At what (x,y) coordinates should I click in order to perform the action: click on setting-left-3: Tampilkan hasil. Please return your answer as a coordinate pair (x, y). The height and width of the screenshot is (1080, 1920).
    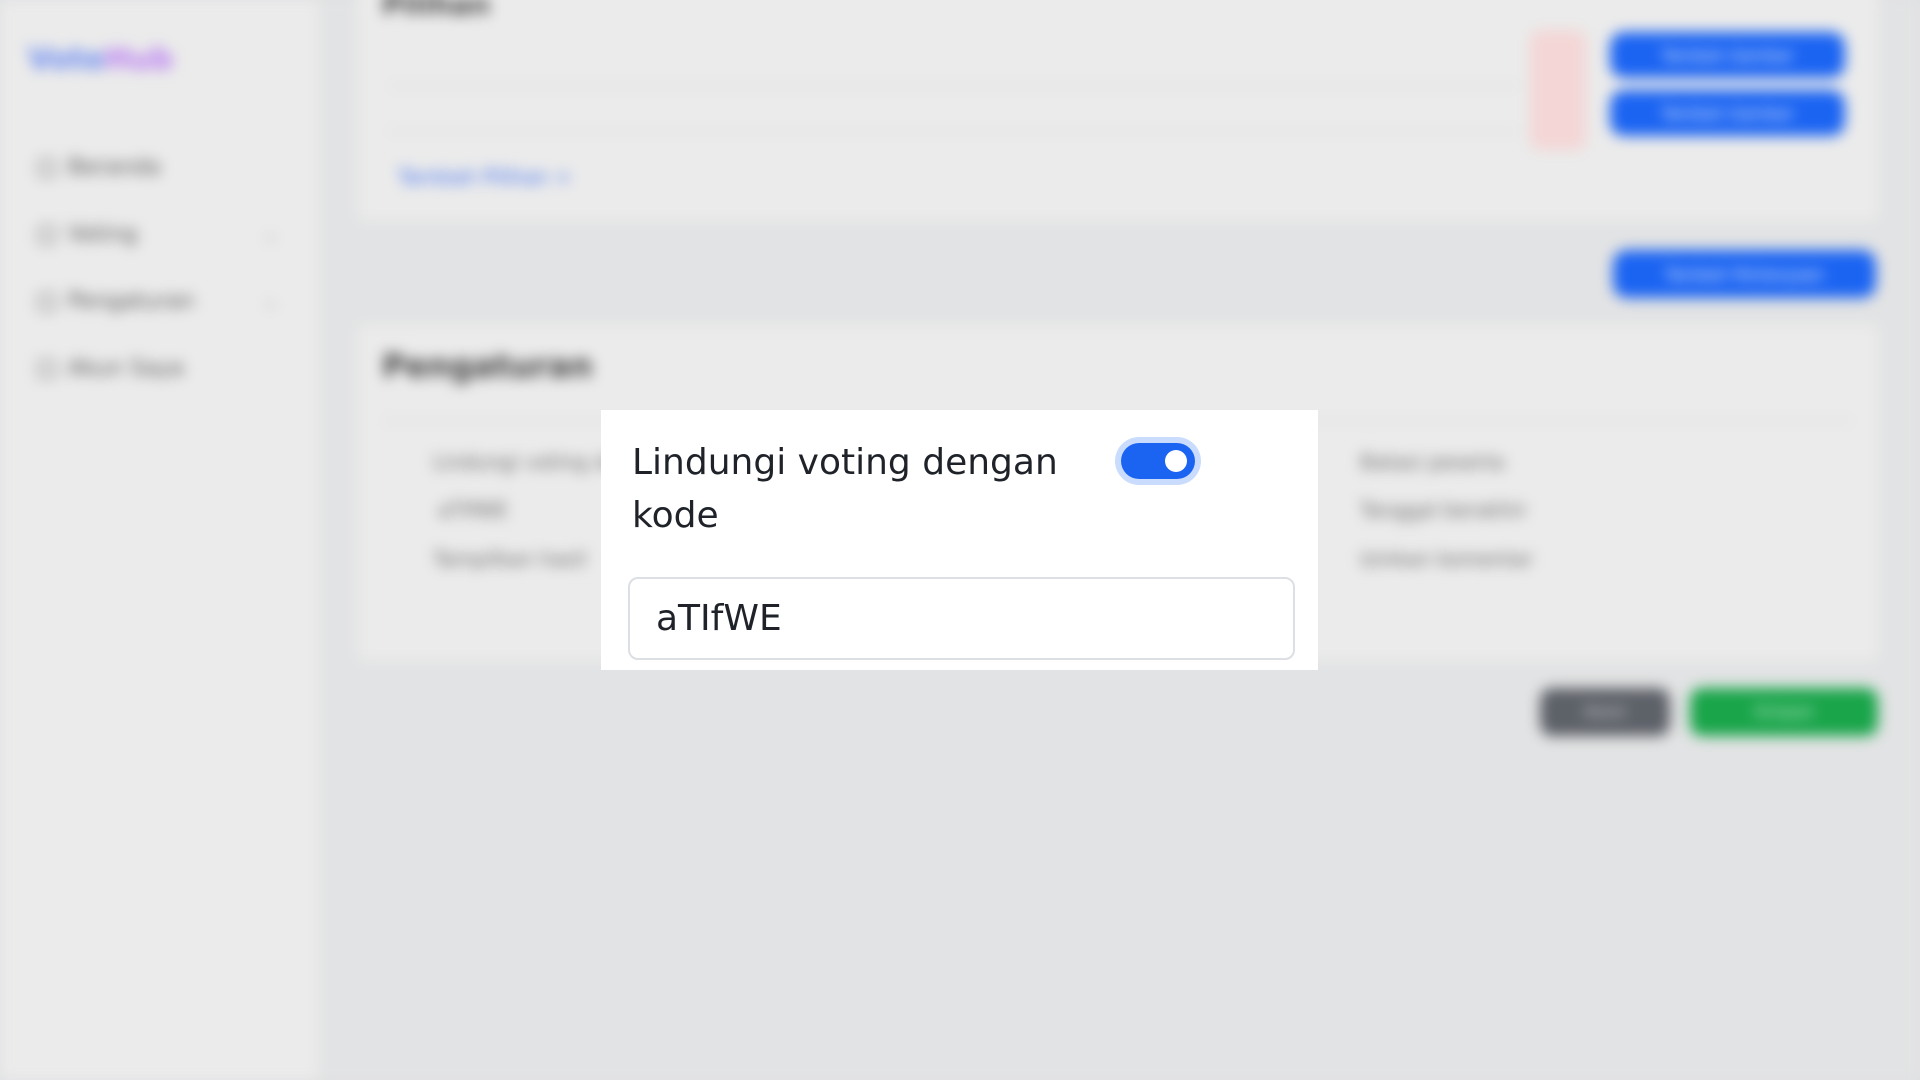
    Looking at the image, I should click on (510, 559).